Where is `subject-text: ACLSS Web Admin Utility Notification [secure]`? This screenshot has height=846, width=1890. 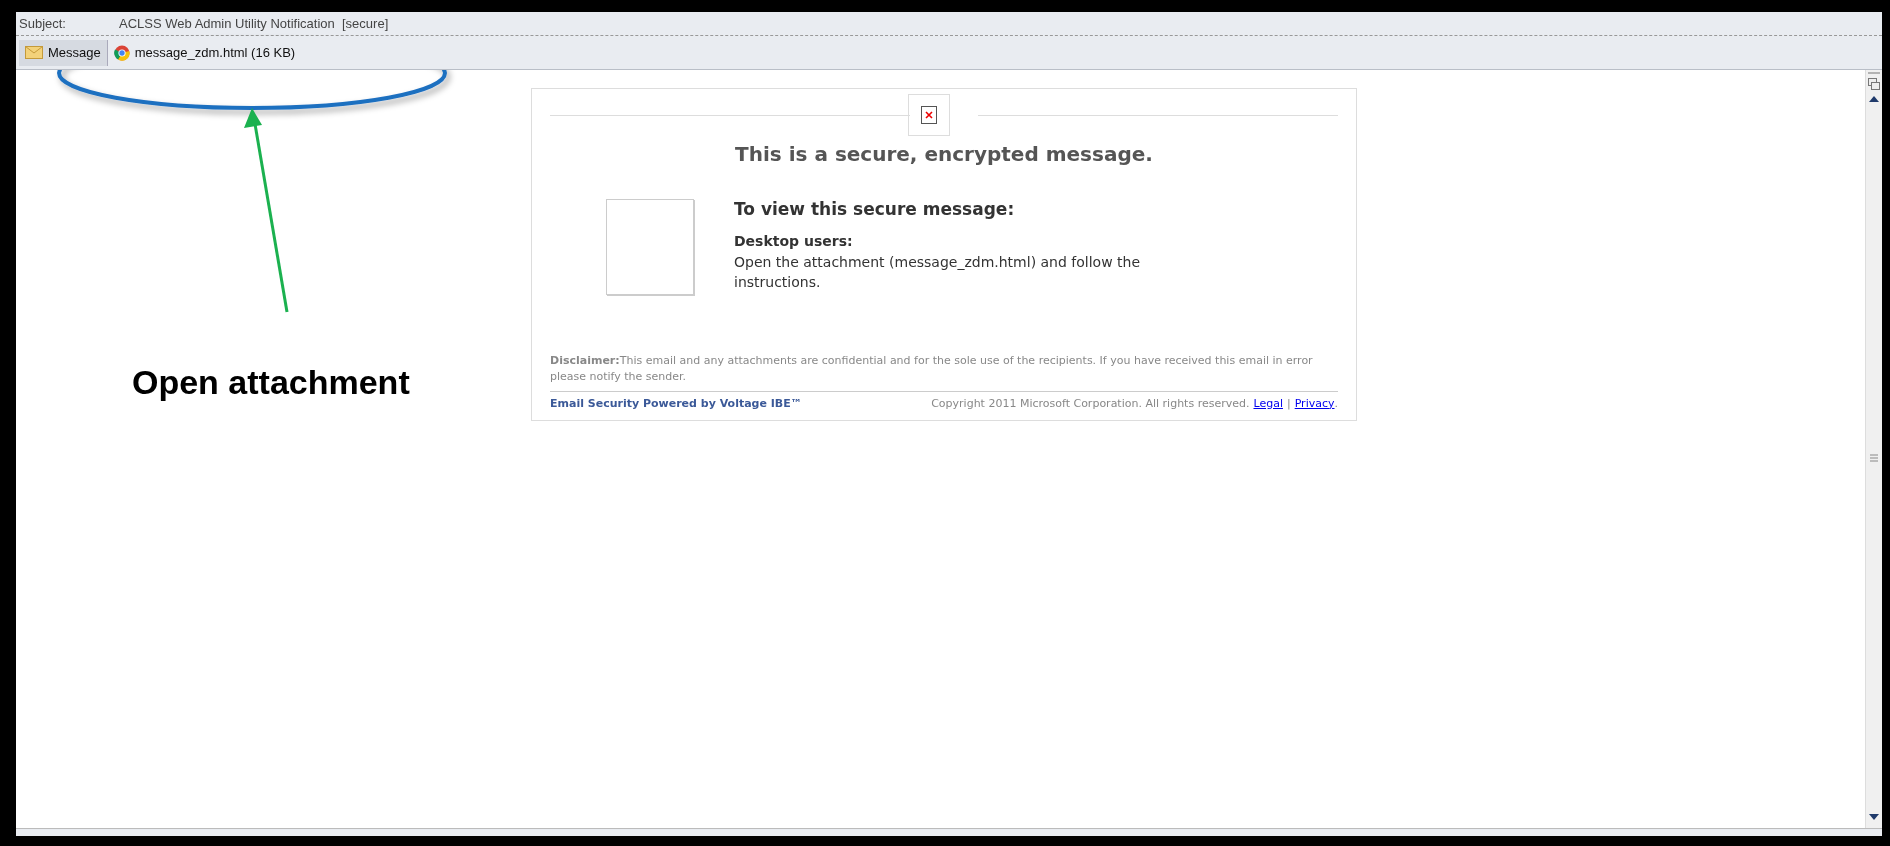
subject-text: ACLSS Web Admin Utility Notification [secure] is located at coordinates (254, 23).